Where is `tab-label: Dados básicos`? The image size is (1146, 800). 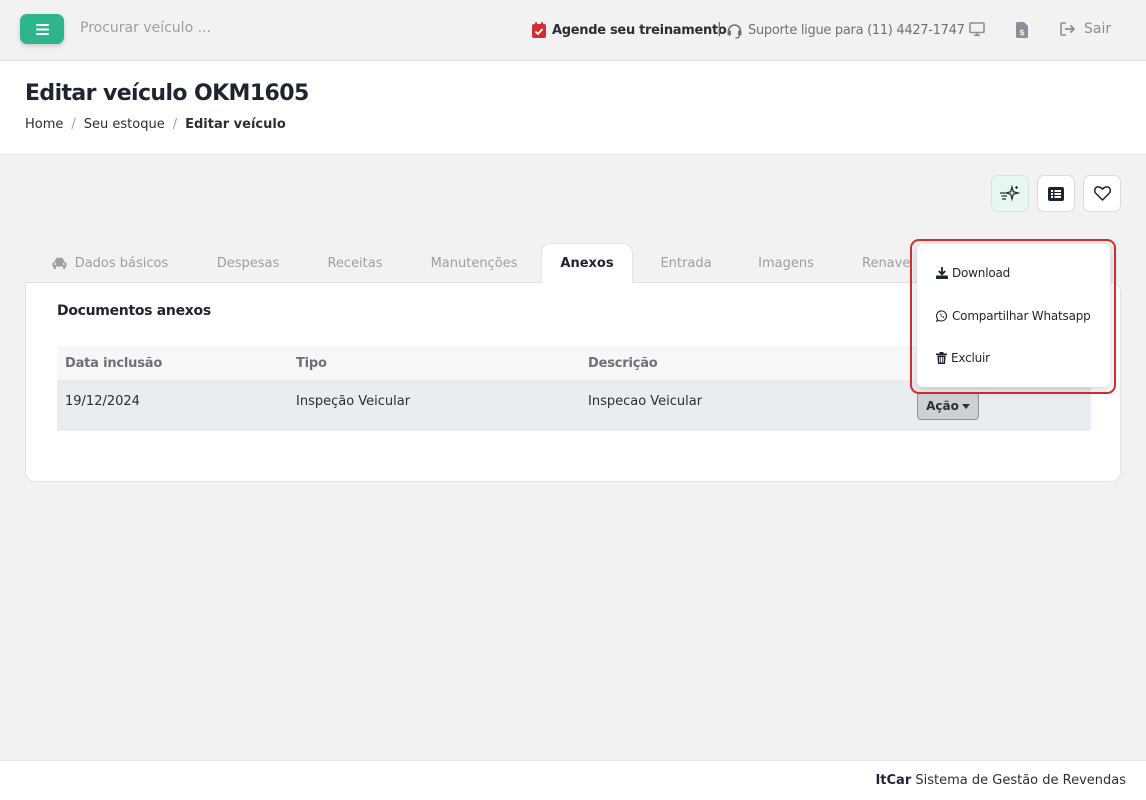
tab-label: Dados básicos is located at coordinates (121, 263).